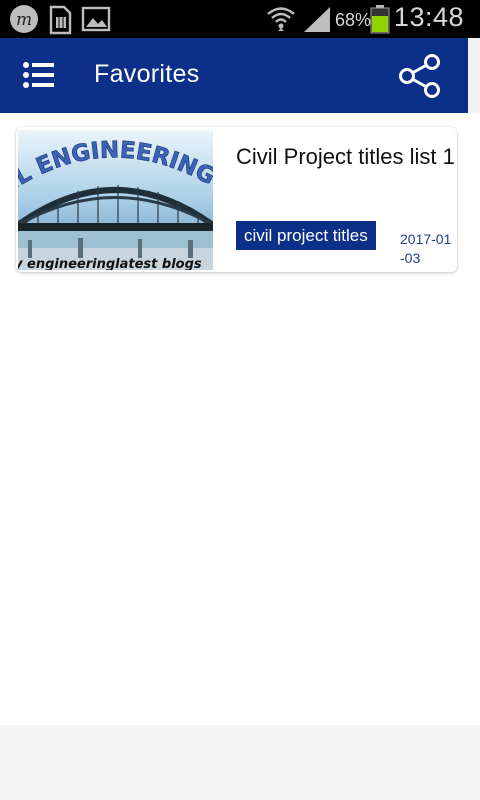 This screenshot has width=480, height=800. Describe the element at coordinates (60, 20) in the screenshot. I see `sim-card-icon` at that location.